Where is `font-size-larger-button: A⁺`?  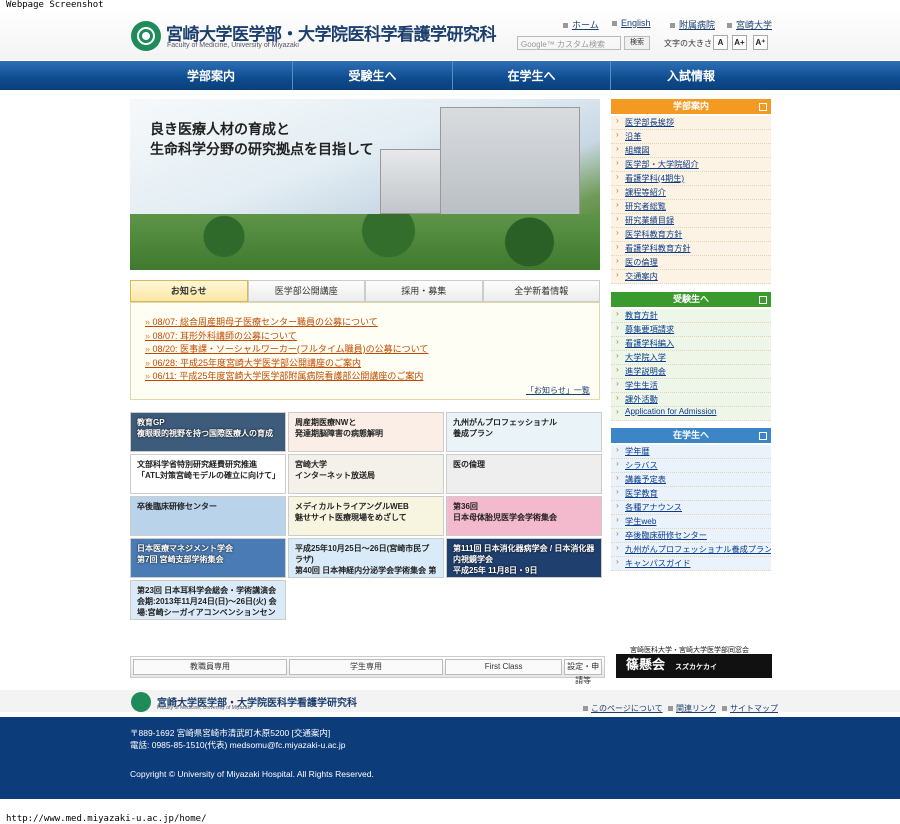
font-size-larger-button: A⁺ is located at coordinates (760, 42).